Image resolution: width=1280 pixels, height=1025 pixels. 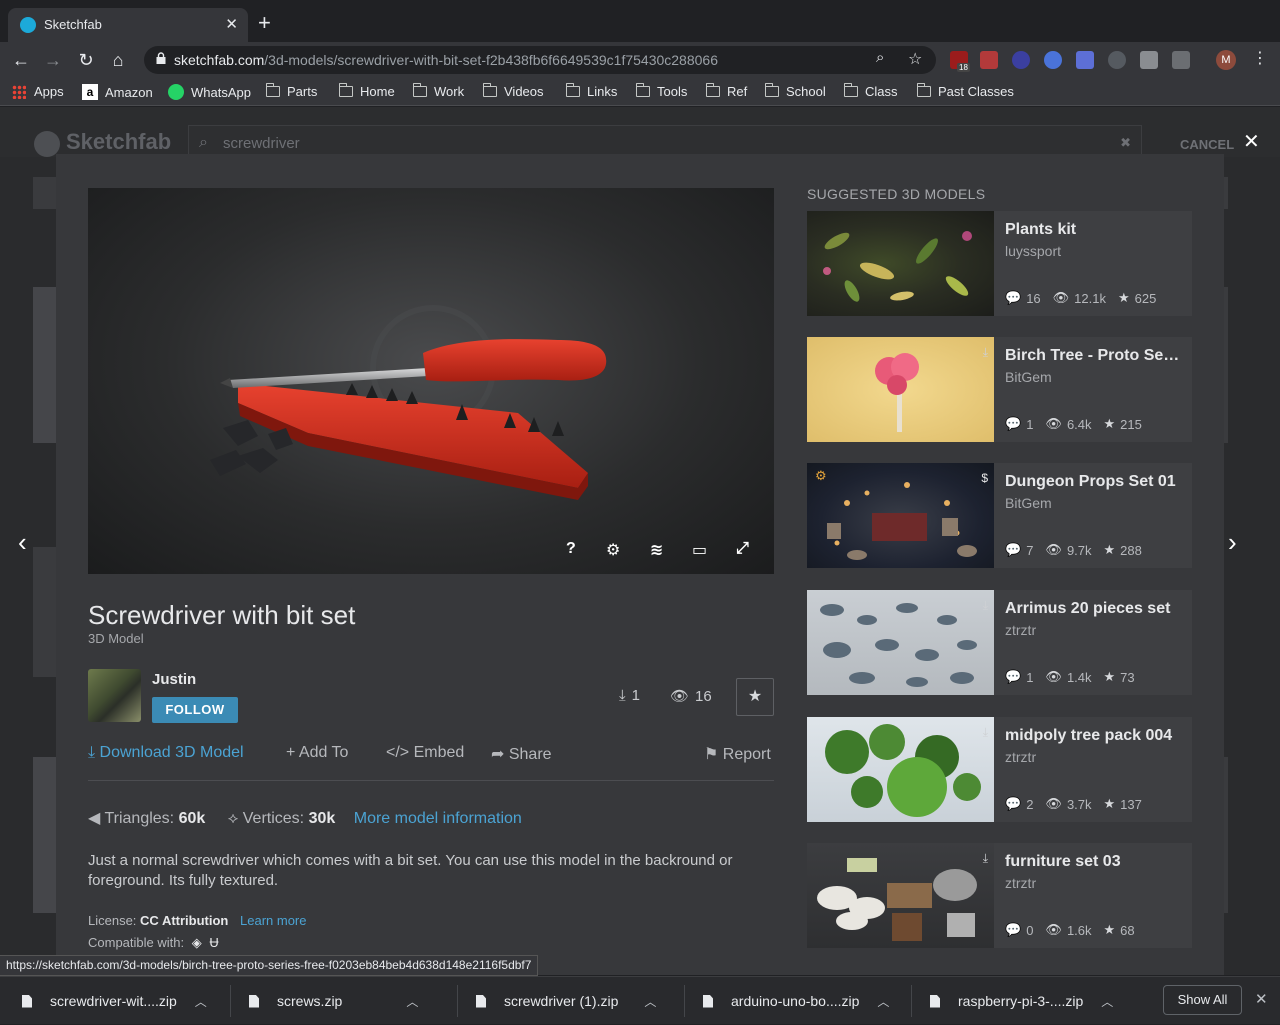 I want to click on layers-icon: ≋, so click(x=656, y=550).